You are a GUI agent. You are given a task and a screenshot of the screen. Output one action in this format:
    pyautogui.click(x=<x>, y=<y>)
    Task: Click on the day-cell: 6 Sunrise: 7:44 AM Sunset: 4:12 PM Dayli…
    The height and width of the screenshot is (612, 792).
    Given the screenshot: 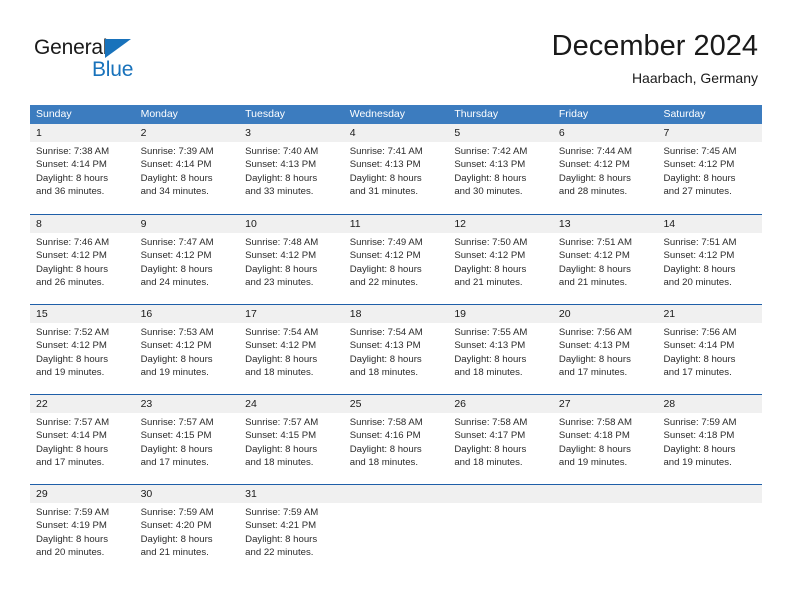 What is the action you would take?
    pyautogui.click(x=605, y=169)
    